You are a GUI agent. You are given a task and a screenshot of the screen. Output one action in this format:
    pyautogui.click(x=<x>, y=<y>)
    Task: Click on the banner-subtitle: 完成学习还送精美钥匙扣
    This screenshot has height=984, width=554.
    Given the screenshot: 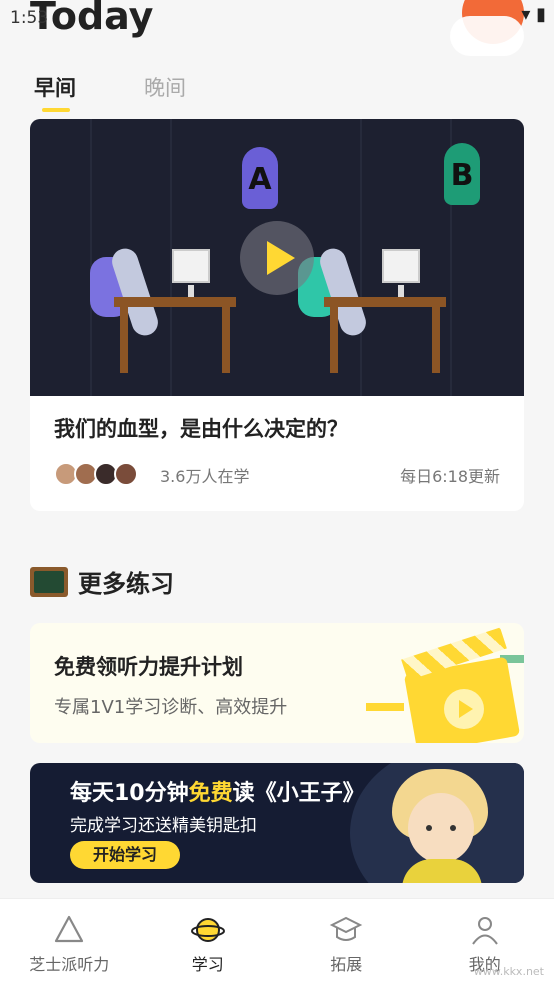 What is the action you would take?
    pyautogui.click(x=163, y=826)
    